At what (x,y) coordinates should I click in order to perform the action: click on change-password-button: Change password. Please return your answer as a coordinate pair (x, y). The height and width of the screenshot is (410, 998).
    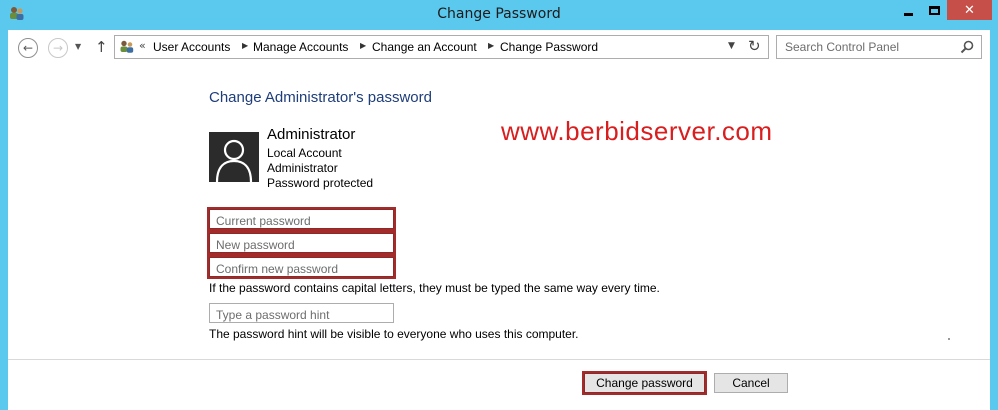
    Looking at the image, I should click on (644, 383).